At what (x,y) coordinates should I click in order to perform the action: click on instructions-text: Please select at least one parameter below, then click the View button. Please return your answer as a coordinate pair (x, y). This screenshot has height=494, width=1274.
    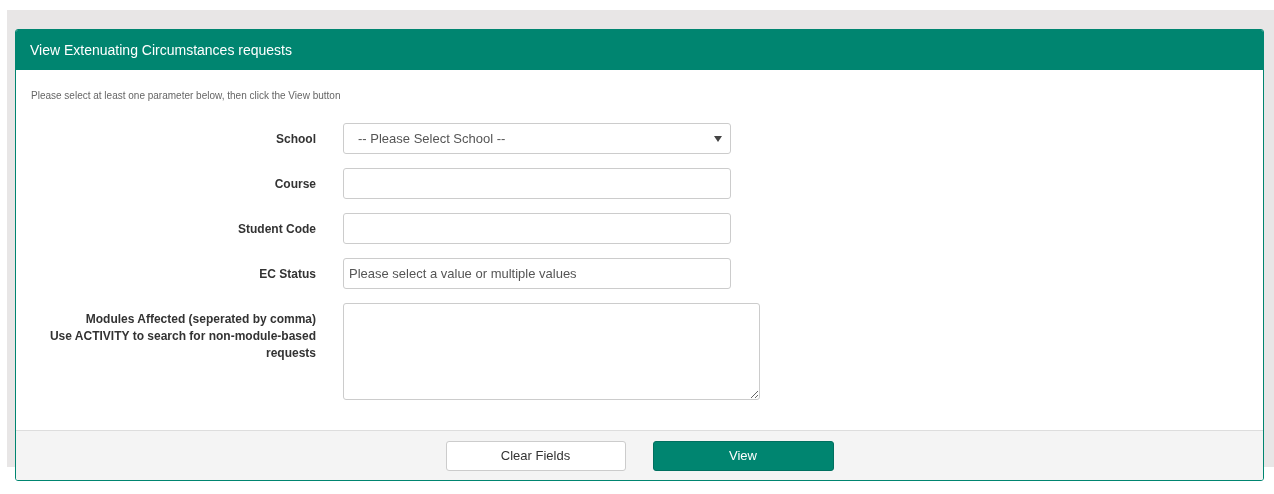
    Looking at the image, I should click on (186, 95).